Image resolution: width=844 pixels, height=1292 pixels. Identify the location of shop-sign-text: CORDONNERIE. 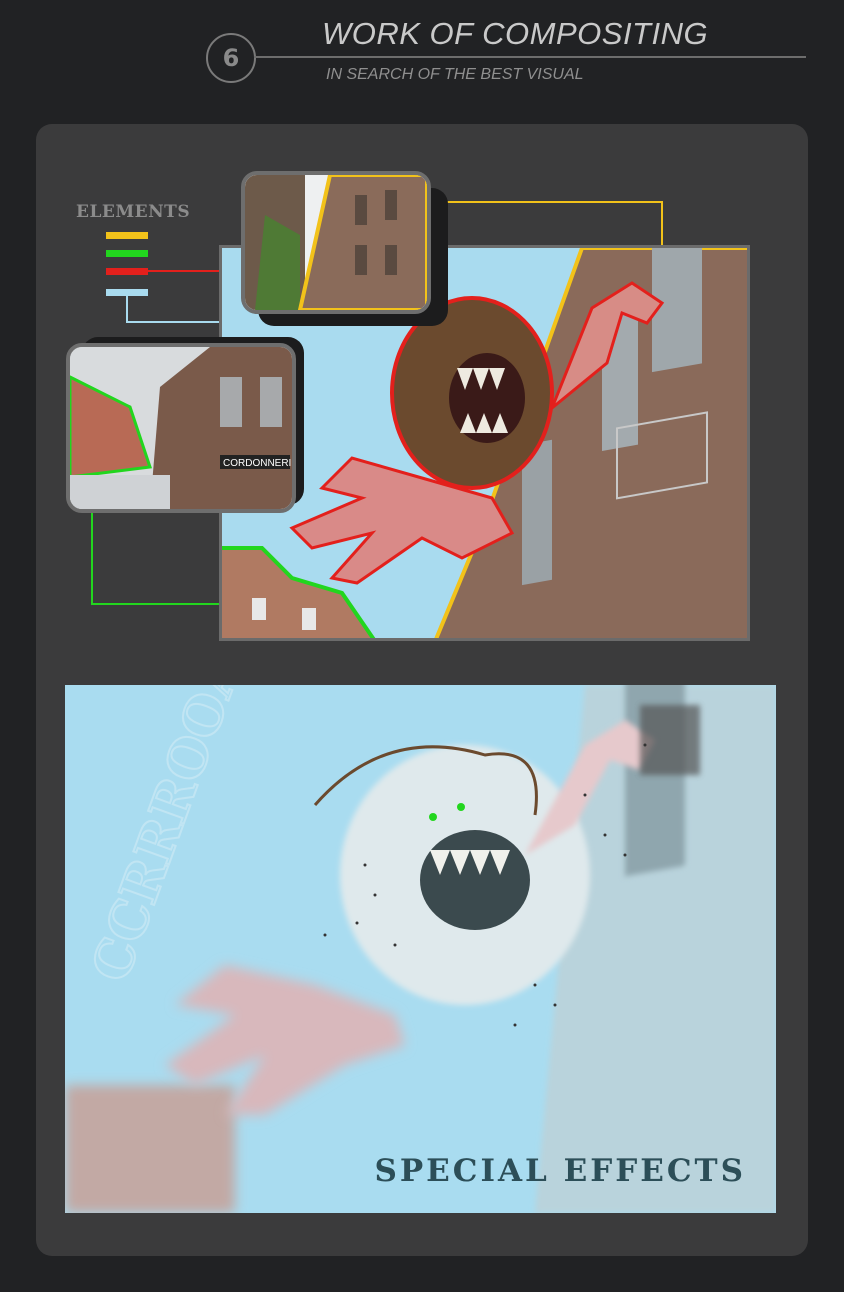
(257, 463).